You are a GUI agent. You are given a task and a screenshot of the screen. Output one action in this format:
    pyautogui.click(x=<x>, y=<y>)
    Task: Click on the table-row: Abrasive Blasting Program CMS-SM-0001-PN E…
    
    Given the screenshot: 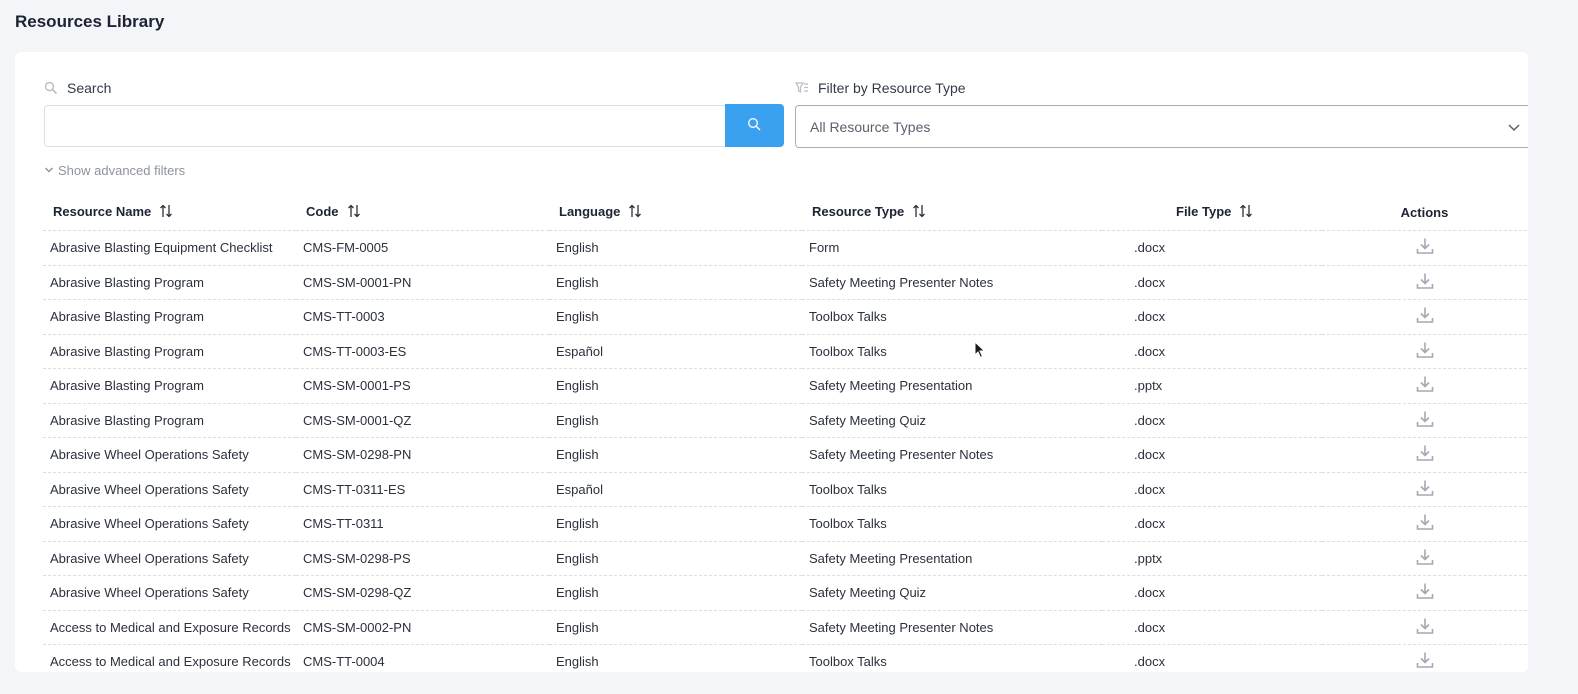 What is the action you would take?
    pyautogui.click(x=785, y=282)
    